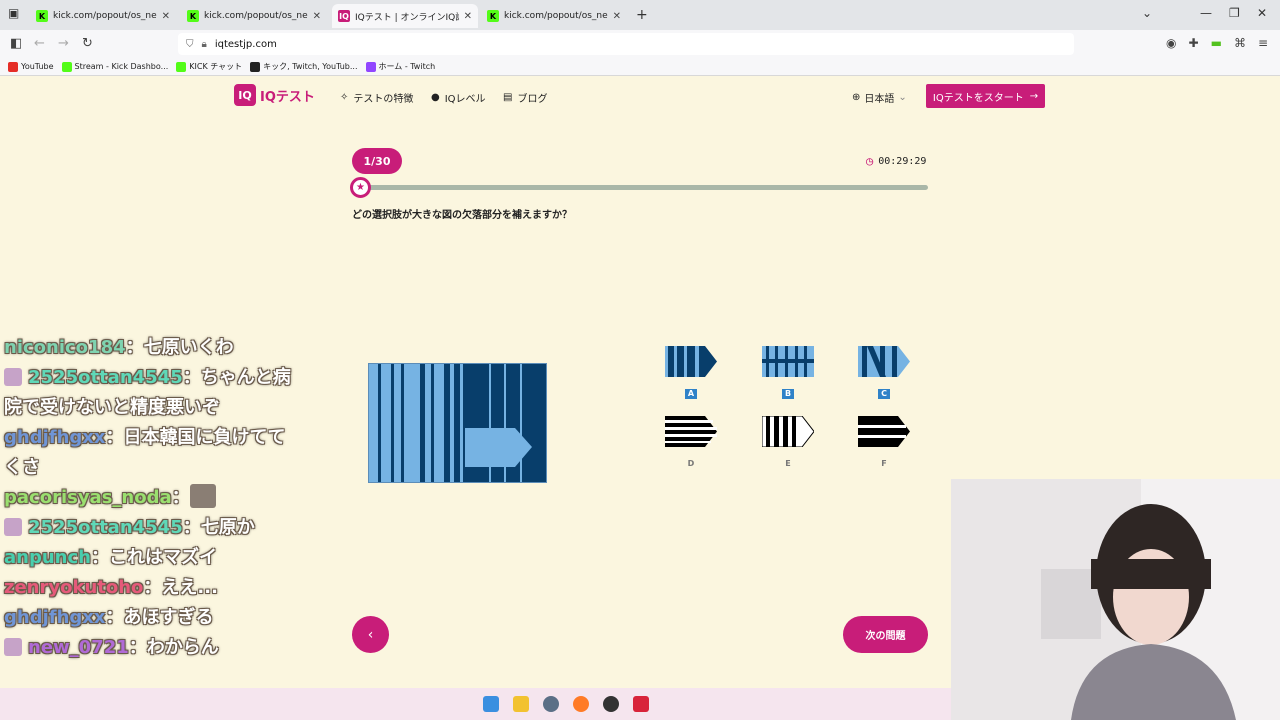 This screenshot has width=1280, height=720. I want to click on book-icon: ▤, so click(508, 97).